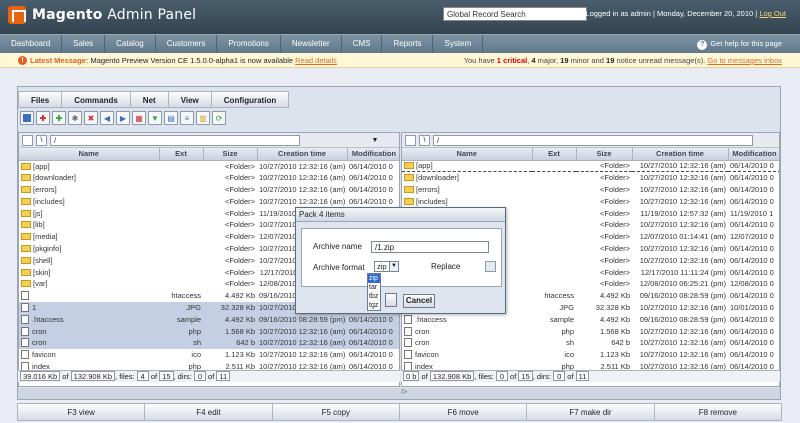 This screenshot has height=423, width=800. I want to click on menu-commands: Commands, so click(96, 99).